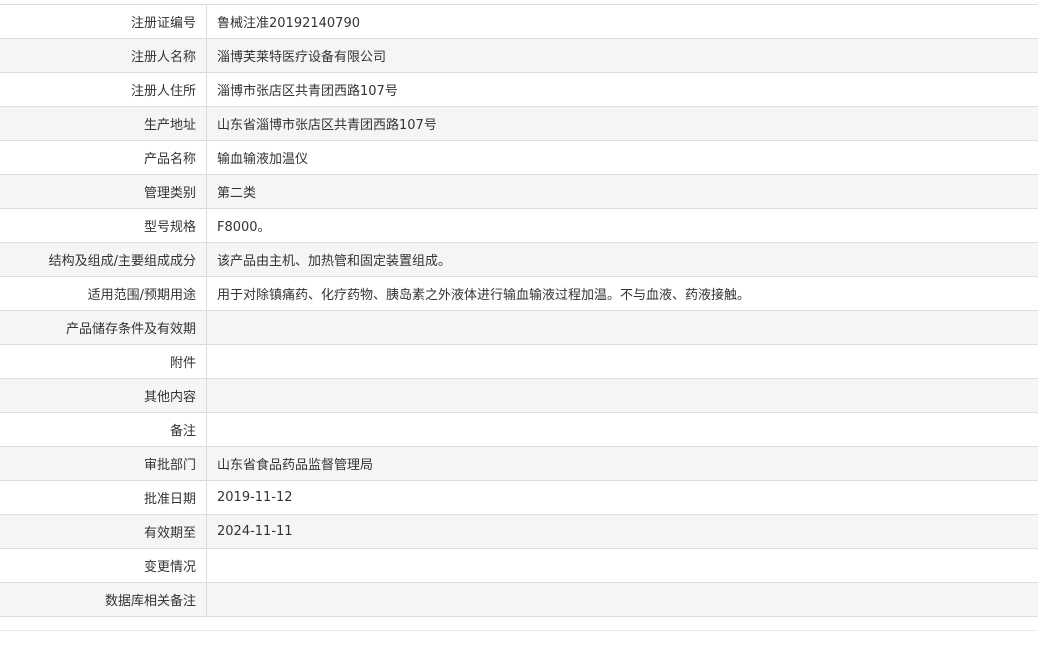 The width and height of the screenshot is (1038, 647). I want to click on row-label: 有效期至, so click(103, 531).